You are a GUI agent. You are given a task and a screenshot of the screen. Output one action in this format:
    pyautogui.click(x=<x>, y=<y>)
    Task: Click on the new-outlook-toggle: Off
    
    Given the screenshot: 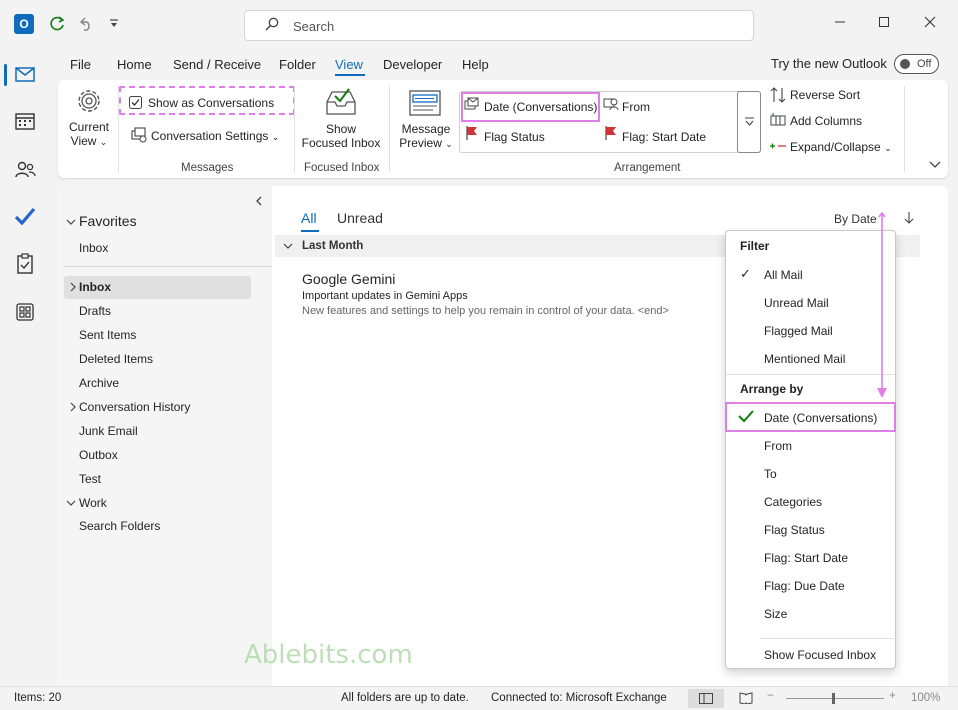 What is the action you would take?
    pyautogui.click(x=916, y=64)
    